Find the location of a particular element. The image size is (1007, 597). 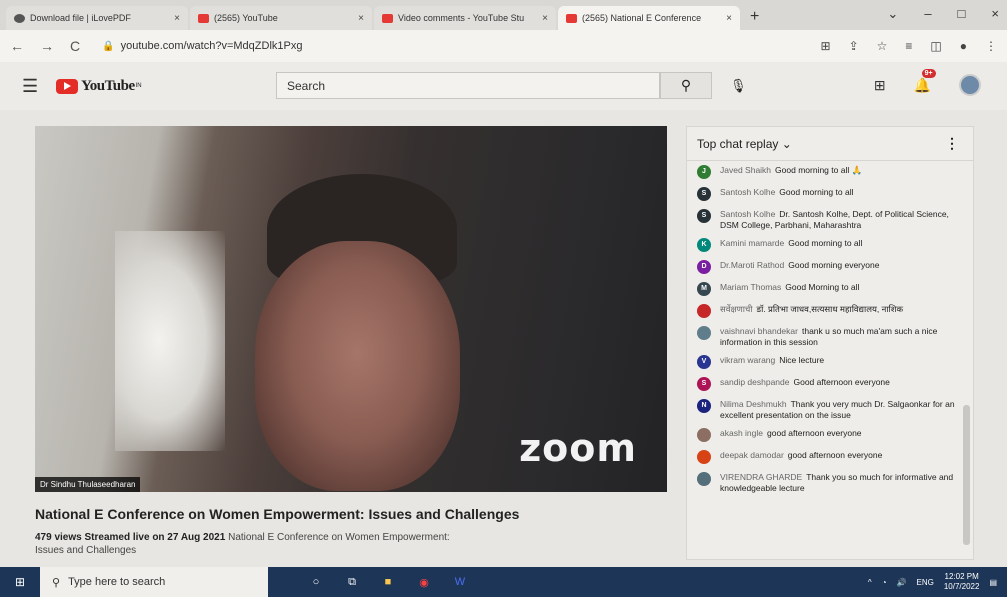

notifications-bell-icon: 🔔 9+ is located at coordinates (925, 81).